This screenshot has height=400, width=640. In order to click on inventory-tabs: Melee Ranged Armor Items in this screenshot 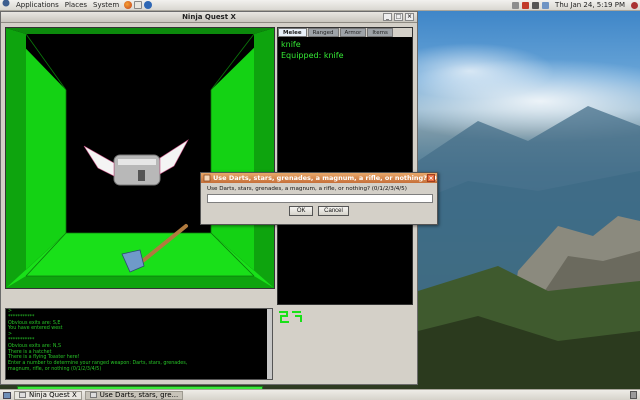, I will do `click(345, 32)`.